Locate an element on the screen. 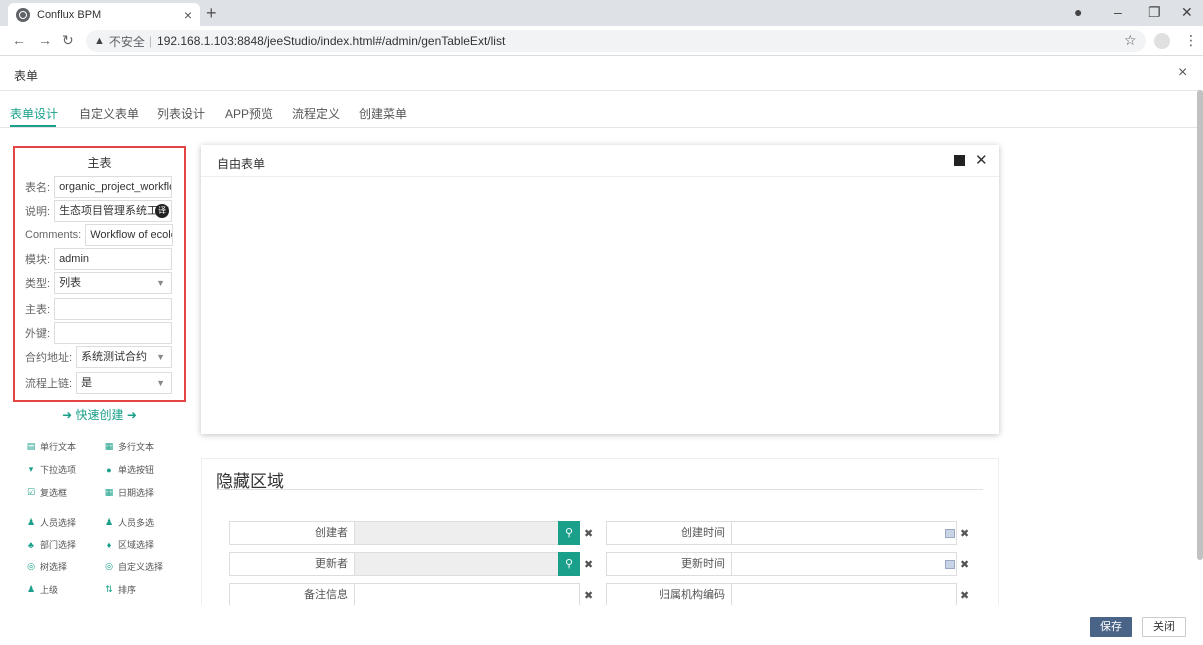 This screenshot has width=1203, height=645. dialog-close-icon: × is located at coordinates (1182, 73).